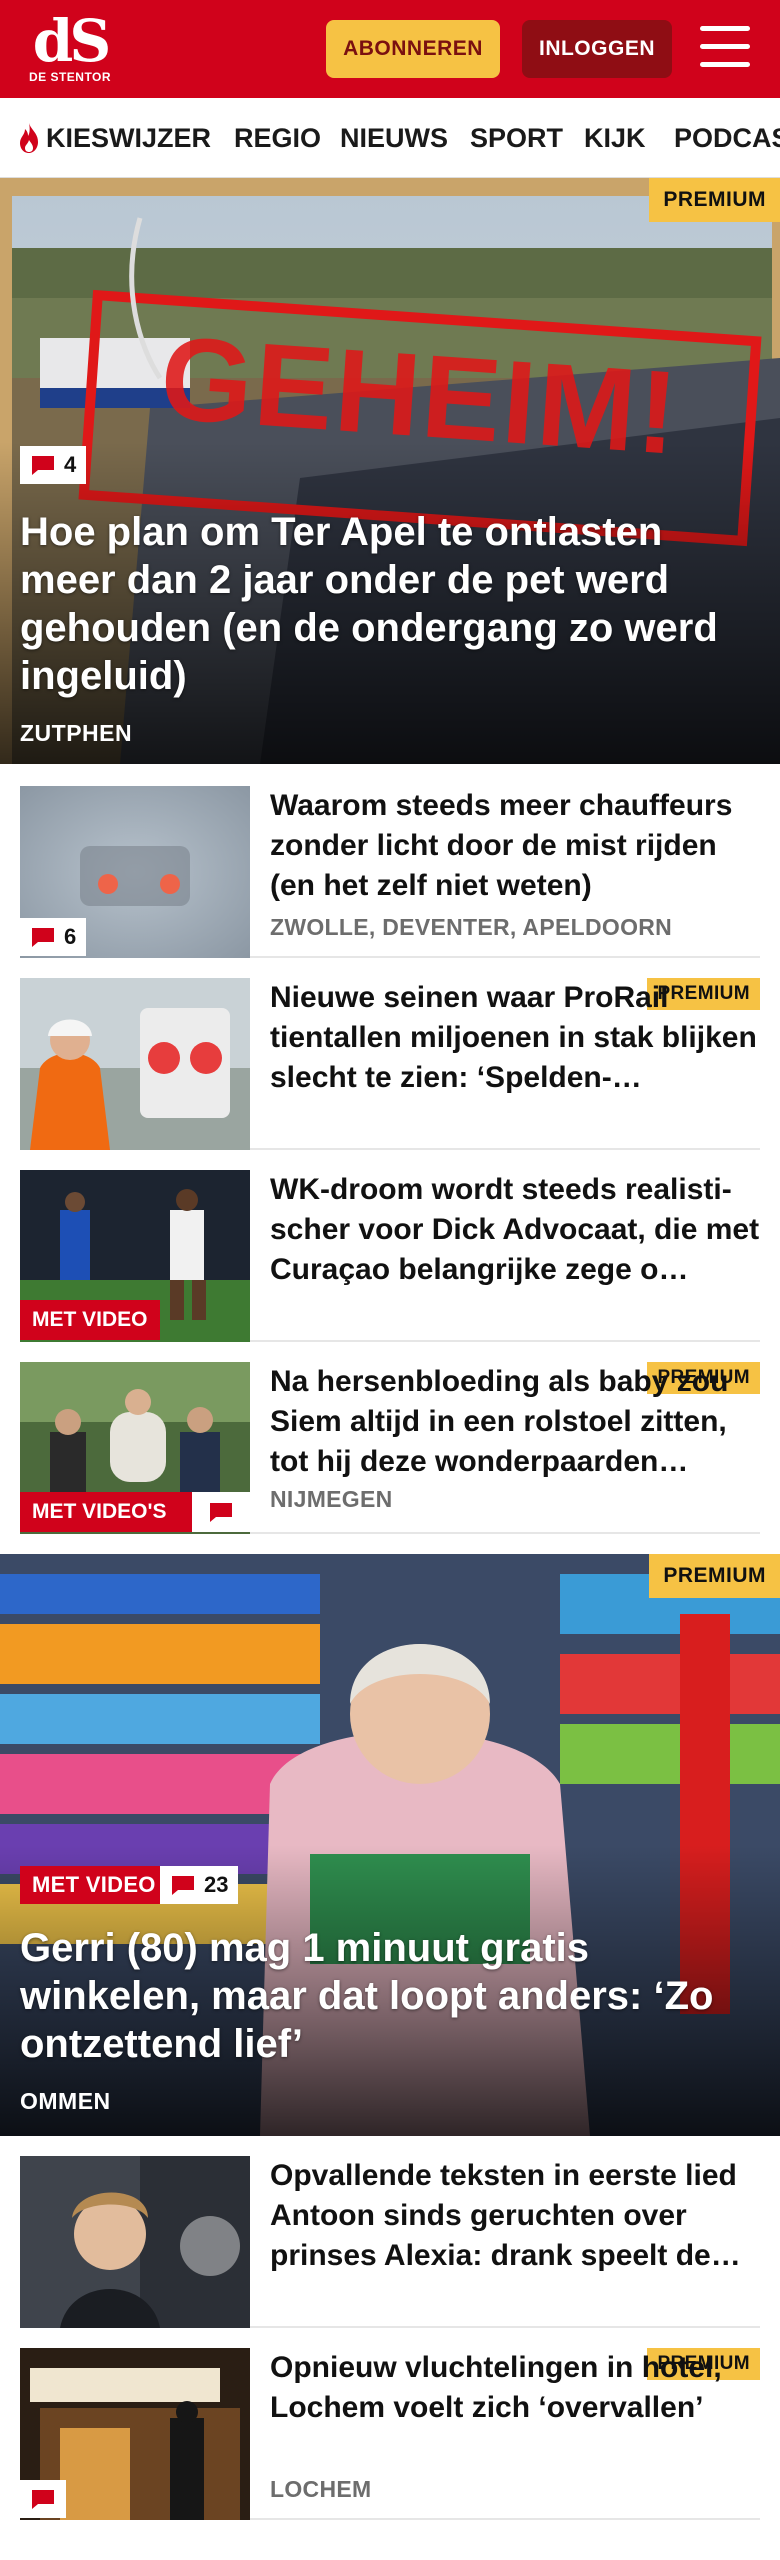  Describe the element at coordinates (597, 49) in the screenshot. I see `login-button: INLOGGEN` at that location.